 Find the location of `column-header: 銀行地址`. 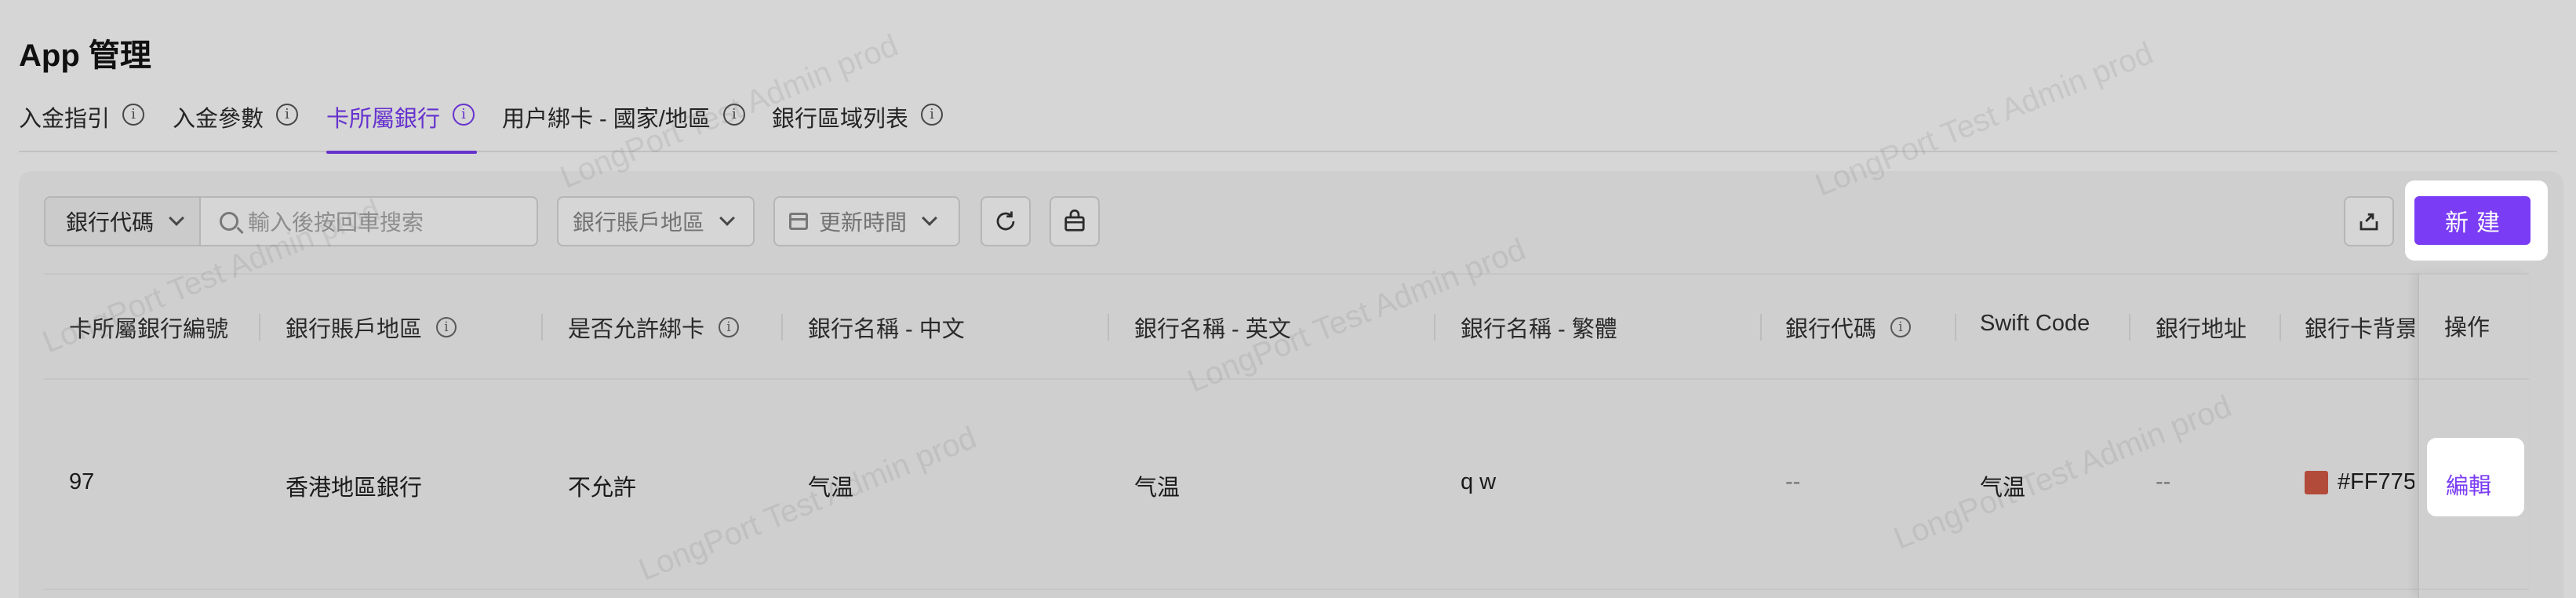

column-header: 銀行地址 is located at coordinates (2201, 329).